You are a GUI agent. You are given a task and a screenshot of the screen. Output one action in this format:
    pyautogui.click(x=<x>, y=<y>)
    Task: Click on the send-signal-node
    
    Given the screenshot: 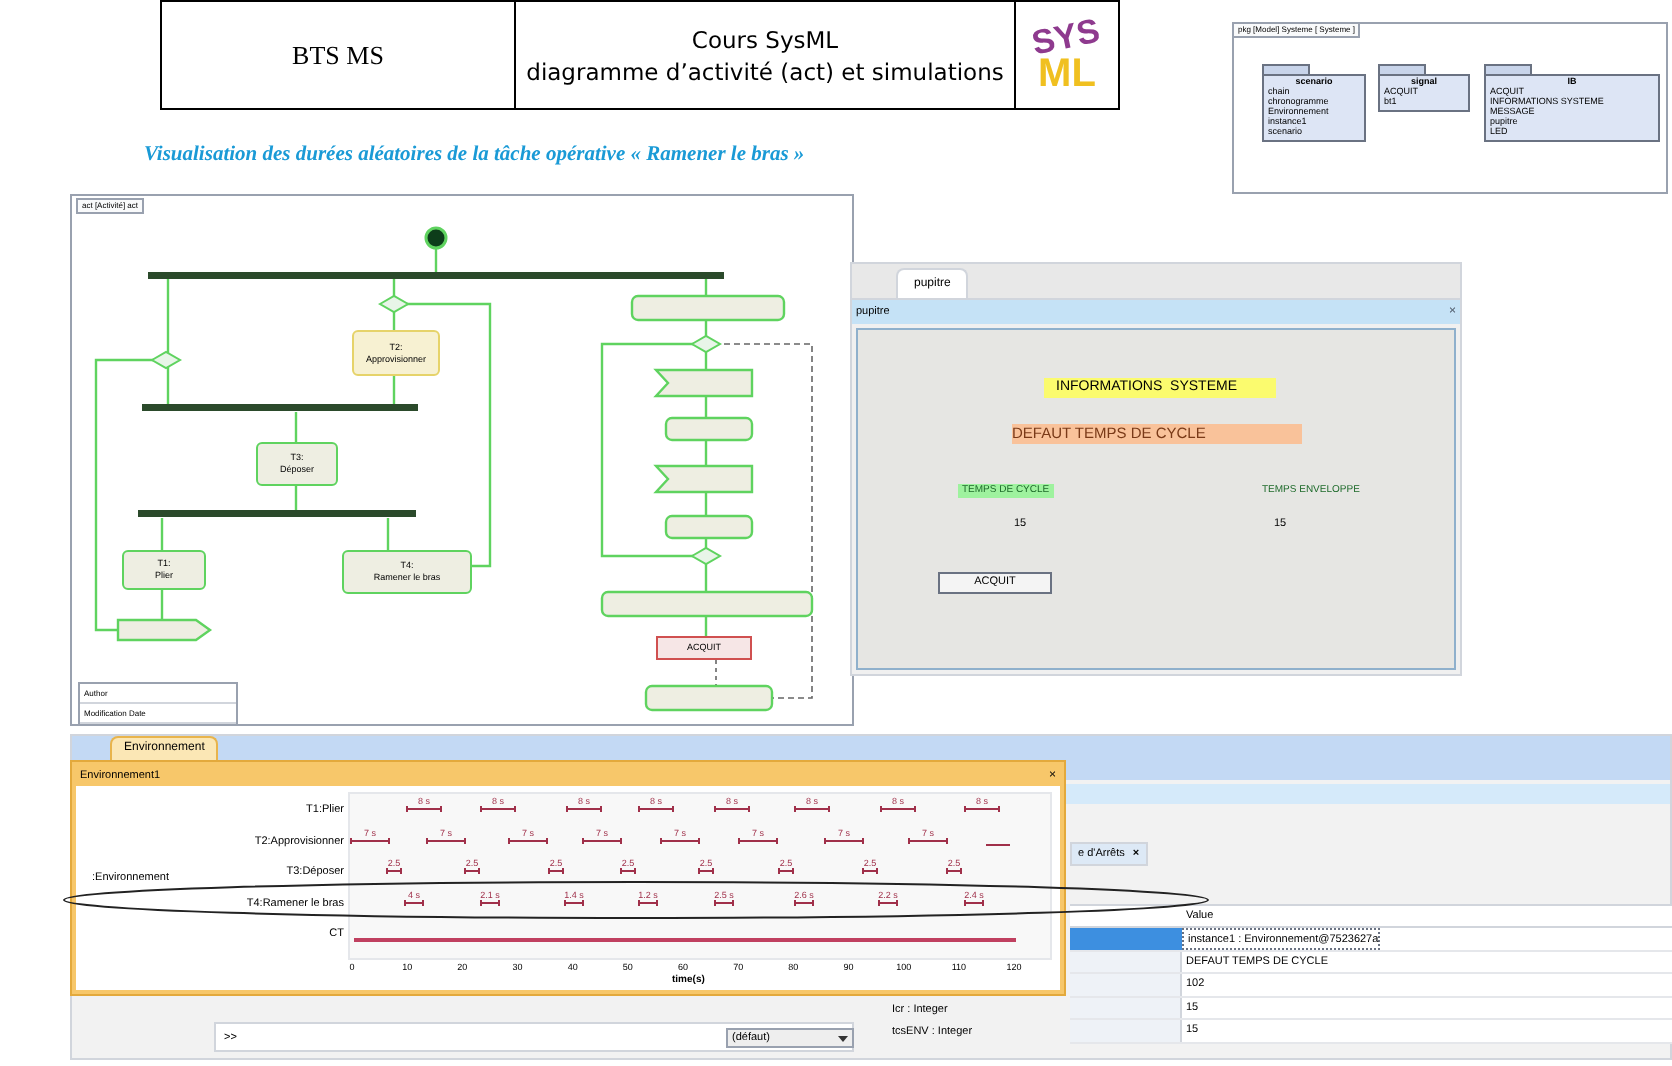 What is the action you would take?
    pyautogui.click(x=164, y=630)
    